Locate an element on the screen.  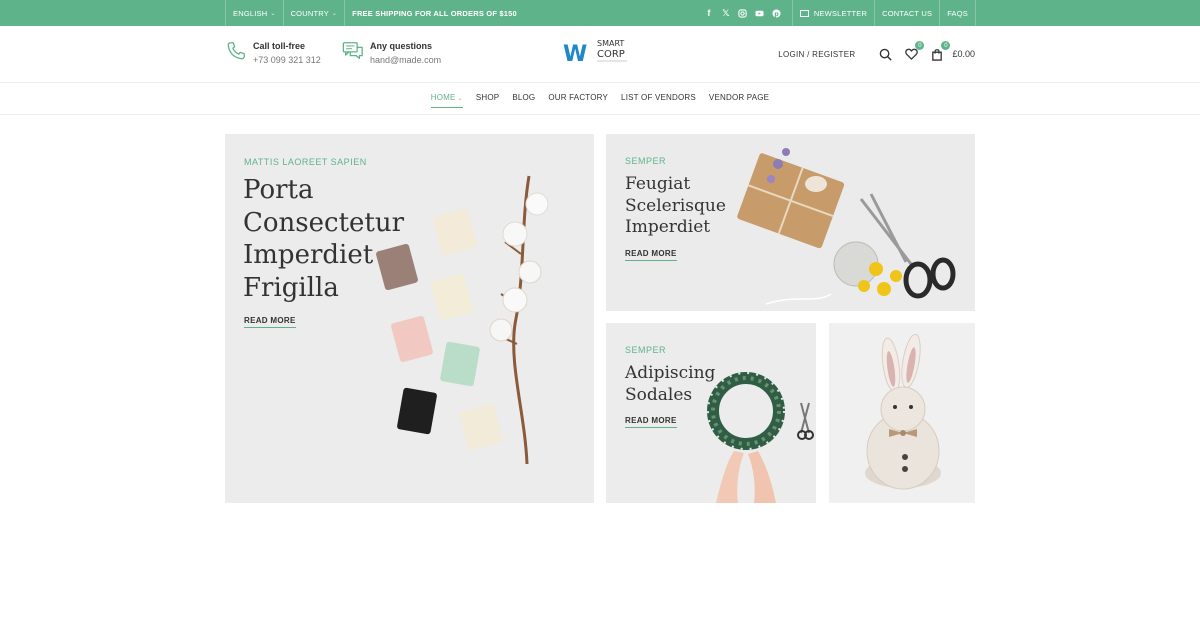
banner-main-read-more: READ MORE is located at coordinates (270, 322).